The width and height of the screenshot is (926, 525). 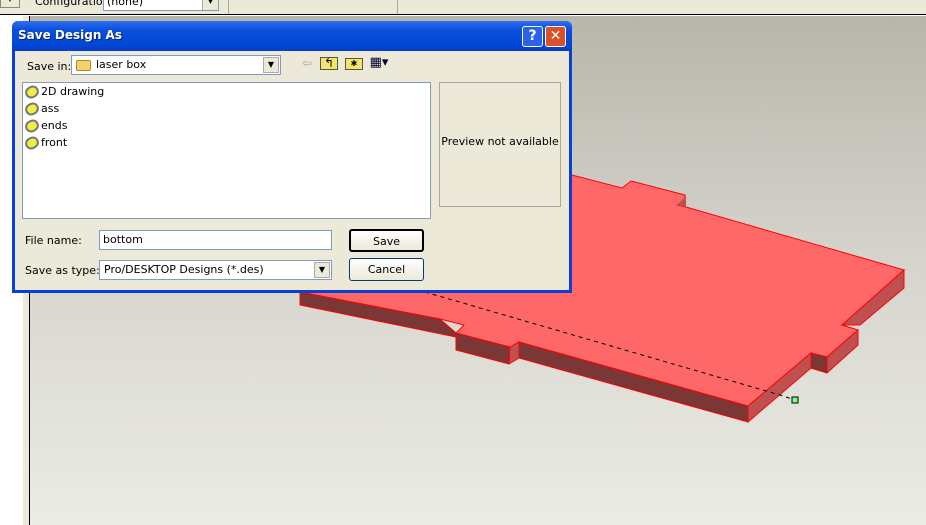 I want to click on up-folder-icon: ↰, so click(x=329, y=63).